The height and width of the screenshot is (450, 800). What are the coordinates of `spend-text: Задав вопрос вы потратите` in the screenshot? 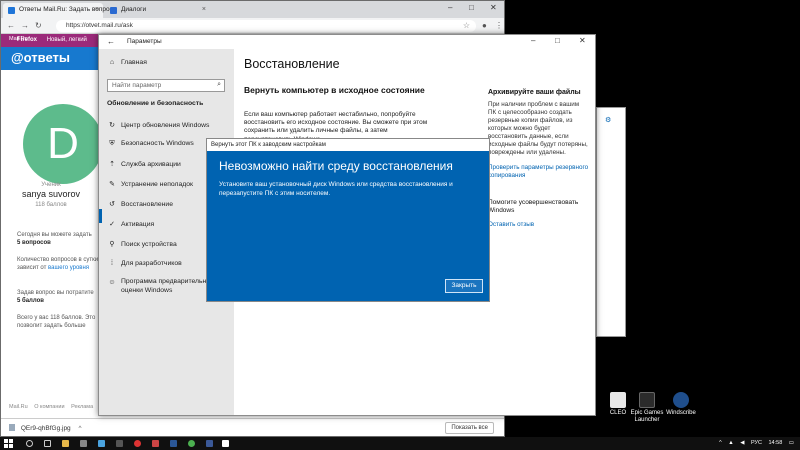 It's located at (55, 293).